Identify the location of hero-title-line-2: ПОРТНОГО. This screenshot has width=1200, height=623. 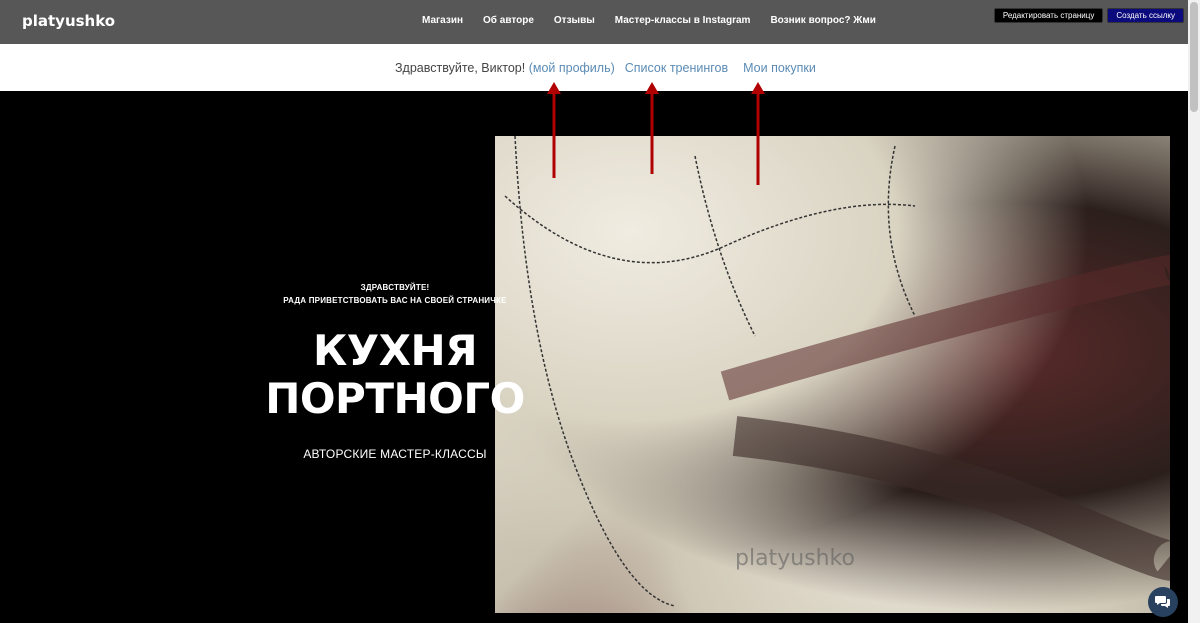
(395, 398).